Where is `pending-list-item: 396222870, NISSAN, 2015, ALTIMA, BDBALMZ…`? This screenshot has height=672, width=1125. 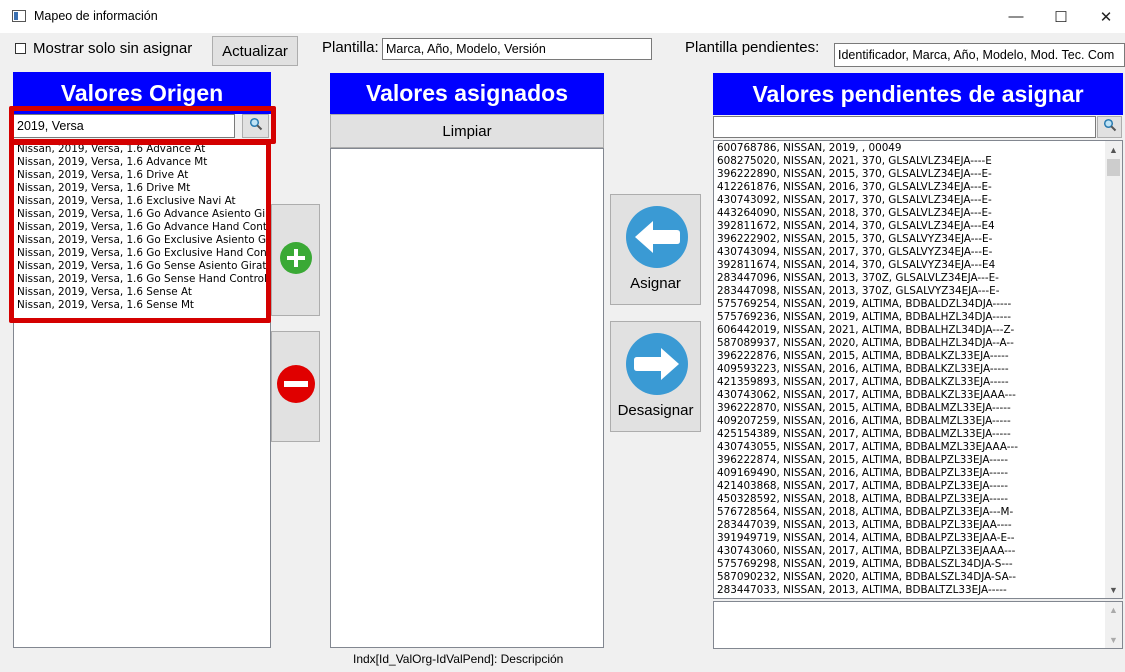
pending-list-item: 396222870, NISSAN, 2015, ALTIMA, BDBALMZ… is located at coordinates (866, 408).